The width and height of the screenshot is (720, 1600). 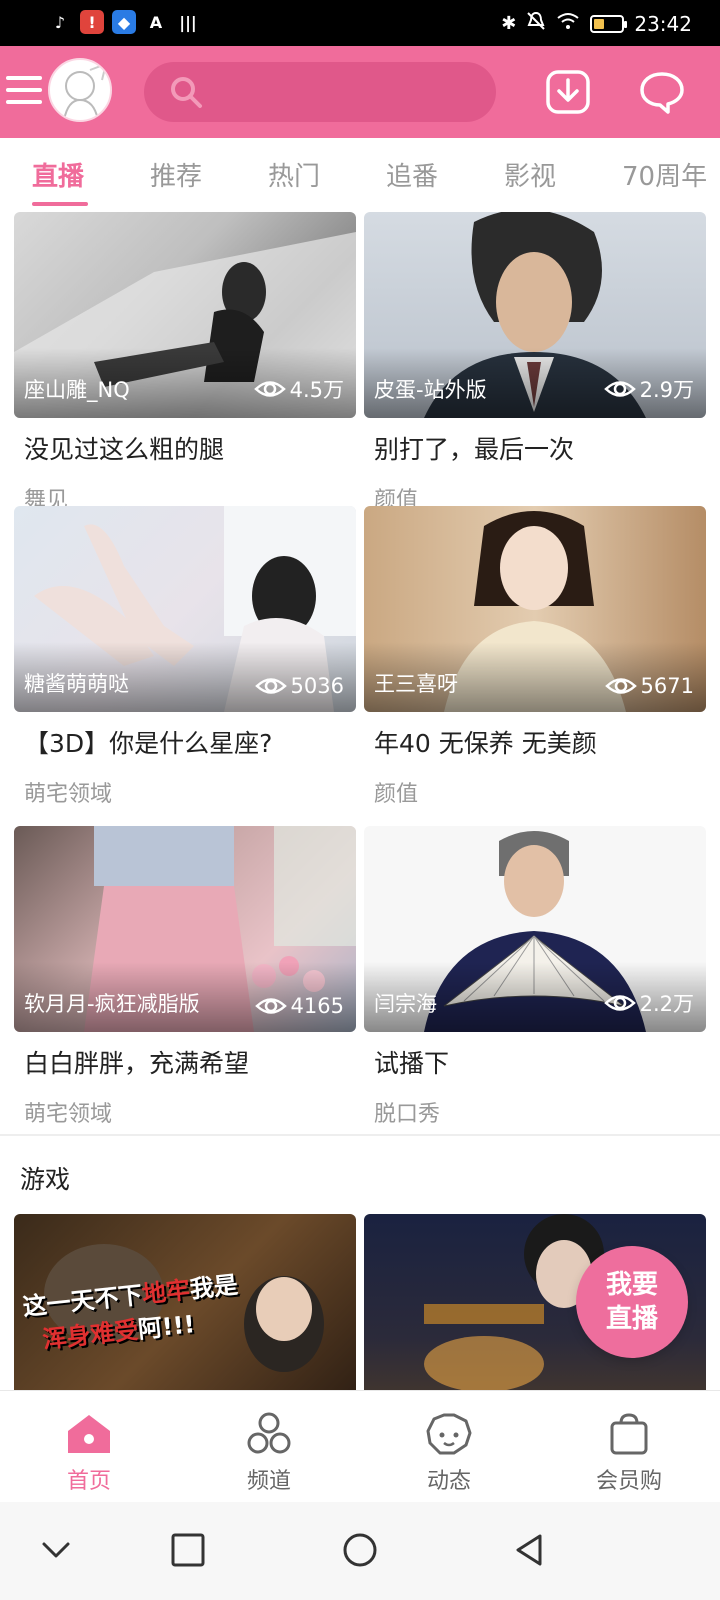 I want to click on tab-70th: 70周年, so click(x=664, y=174).